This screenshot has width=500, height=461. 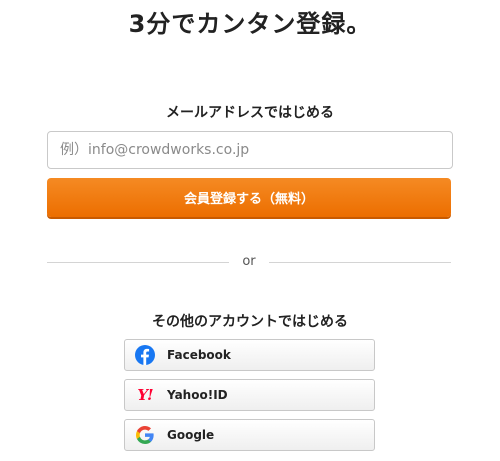 I want to click on yahoo-button-label: Yahoo!ID, so click(x=197, y=395).